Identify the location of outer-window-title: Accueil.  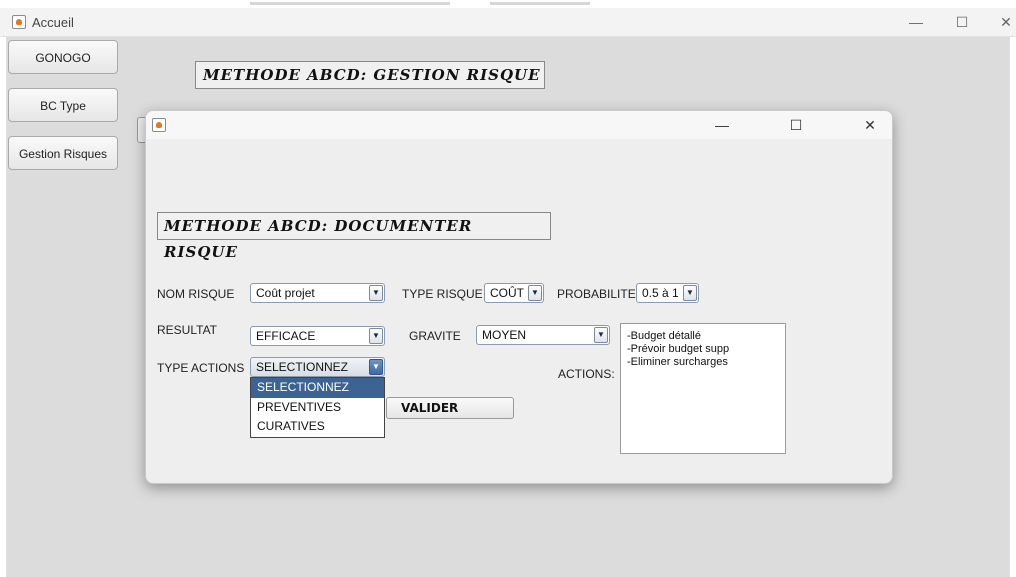
(53, 22).